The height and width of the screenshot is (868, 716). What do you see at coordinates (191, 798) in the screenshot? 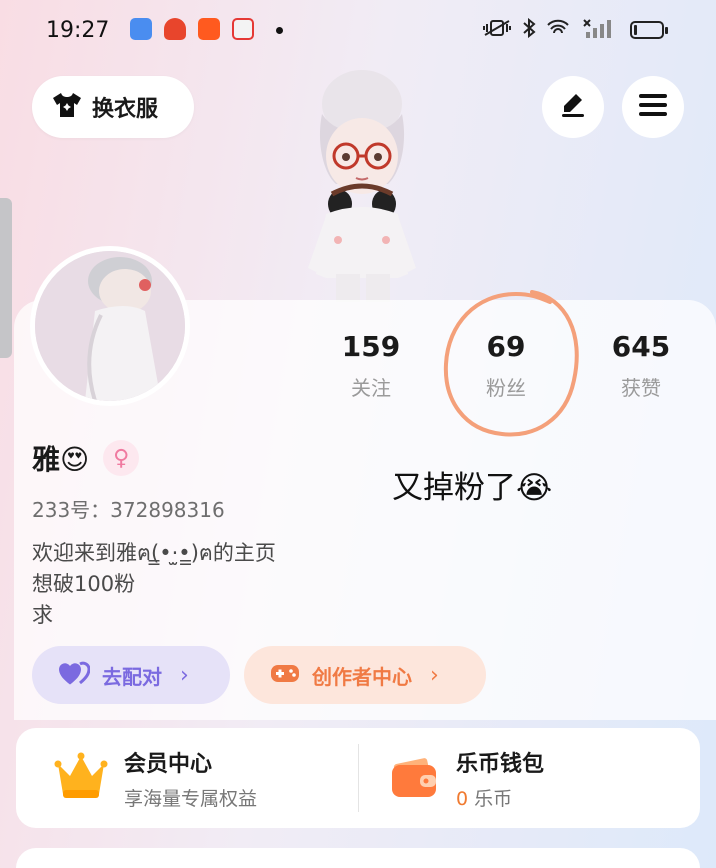
I see `vip-center-subtitle: 享海量专属权益` at bounding box center [191, 798].